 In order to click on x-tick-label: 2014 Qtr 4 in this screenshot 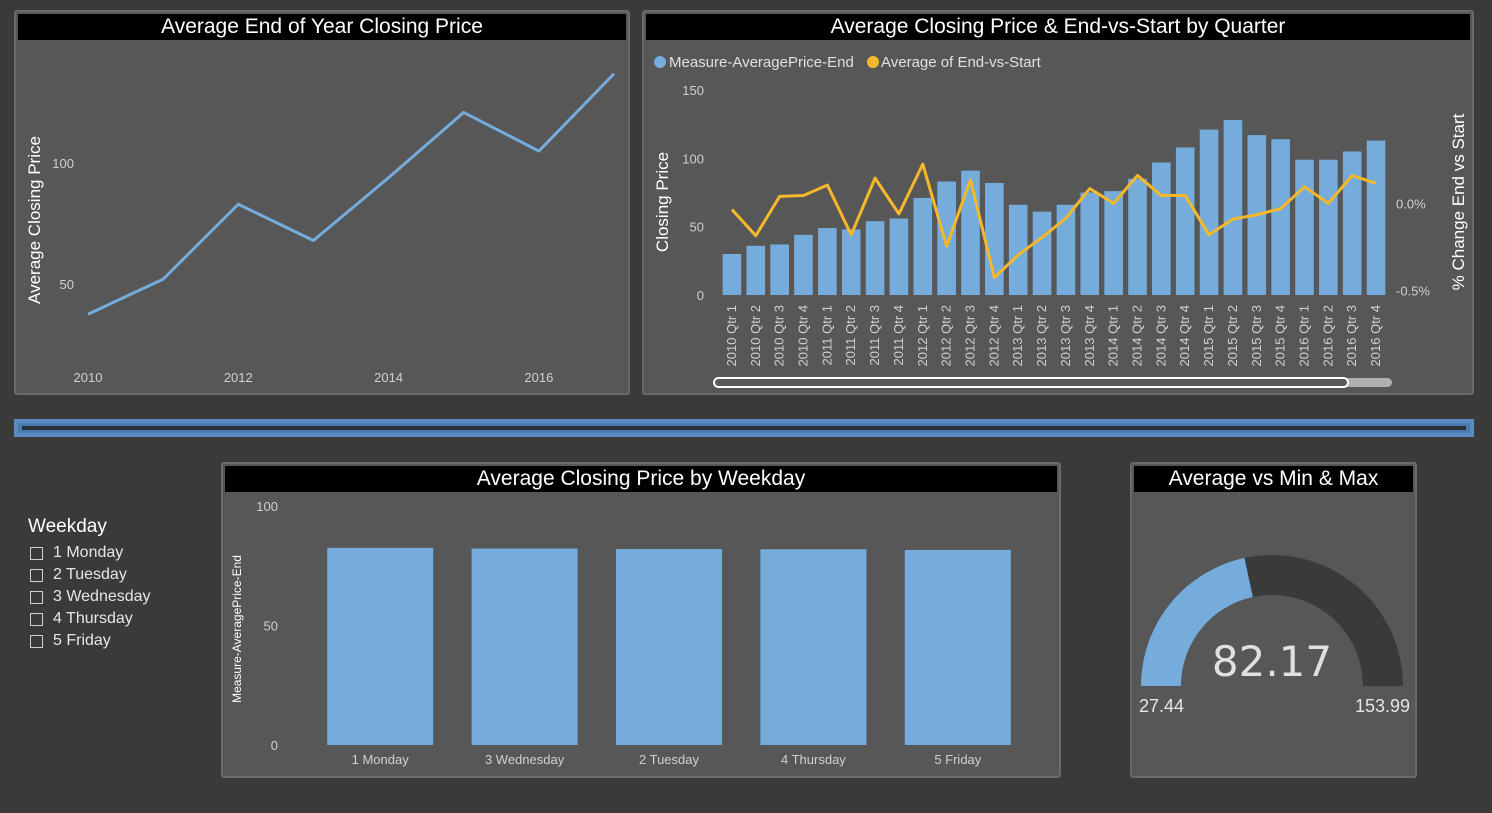, I will do `click(1184, 335)`.